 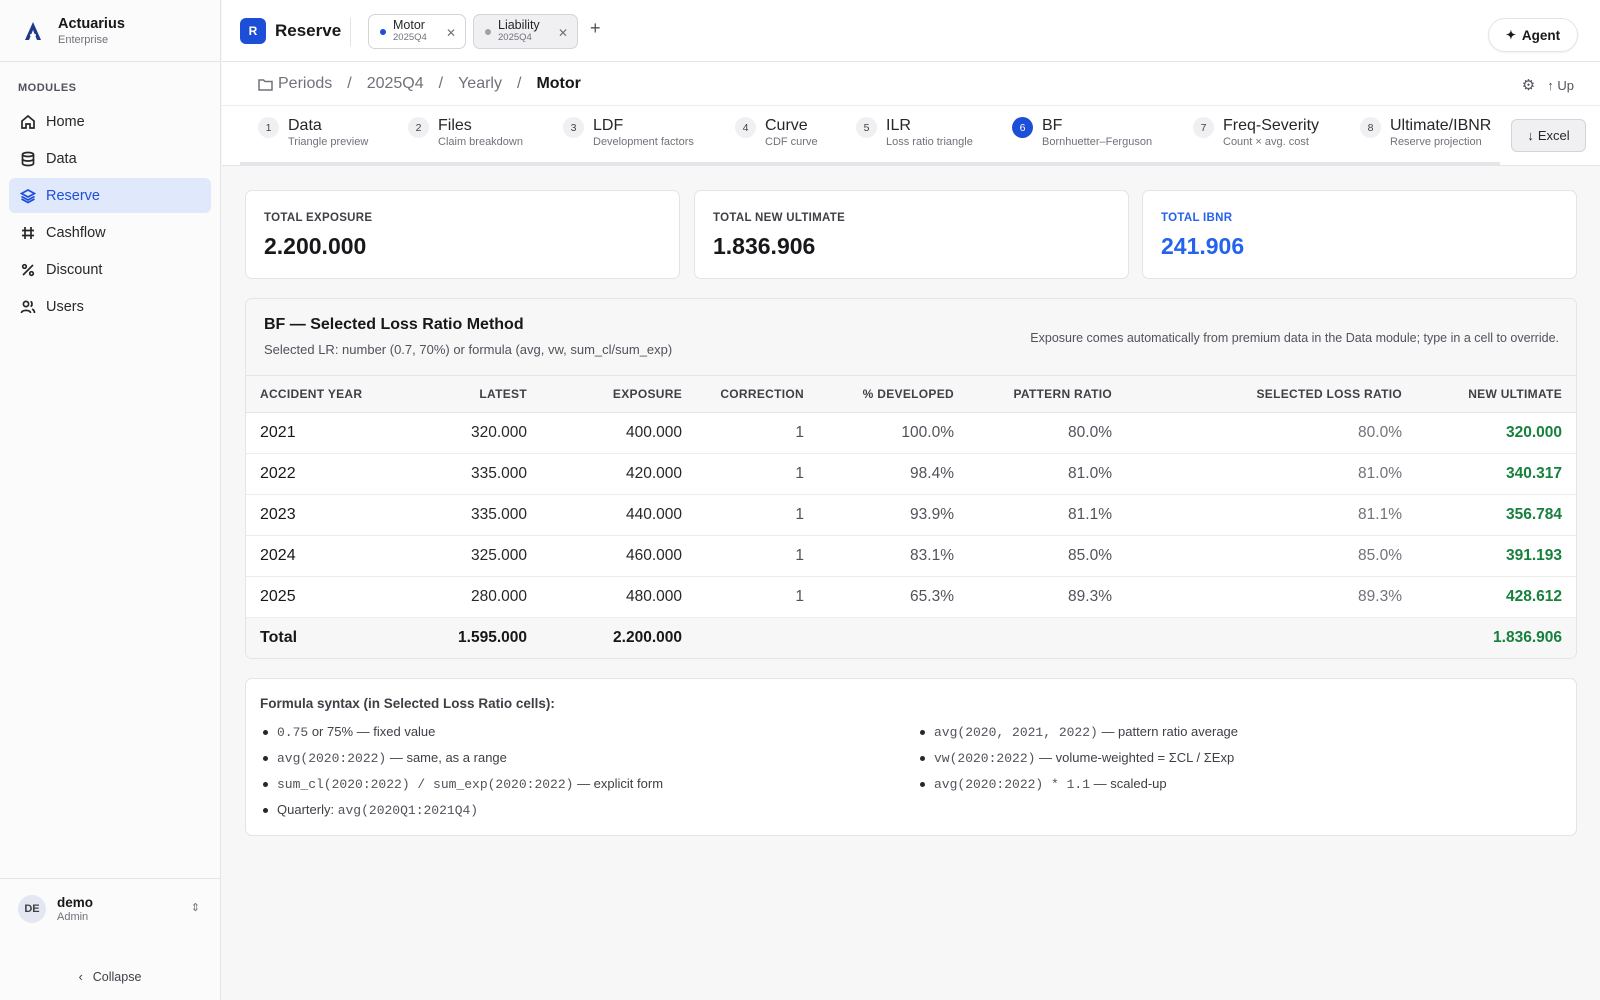 I want to click on column-header: ACCIDENT YEAR, so click(x=321, y=394).